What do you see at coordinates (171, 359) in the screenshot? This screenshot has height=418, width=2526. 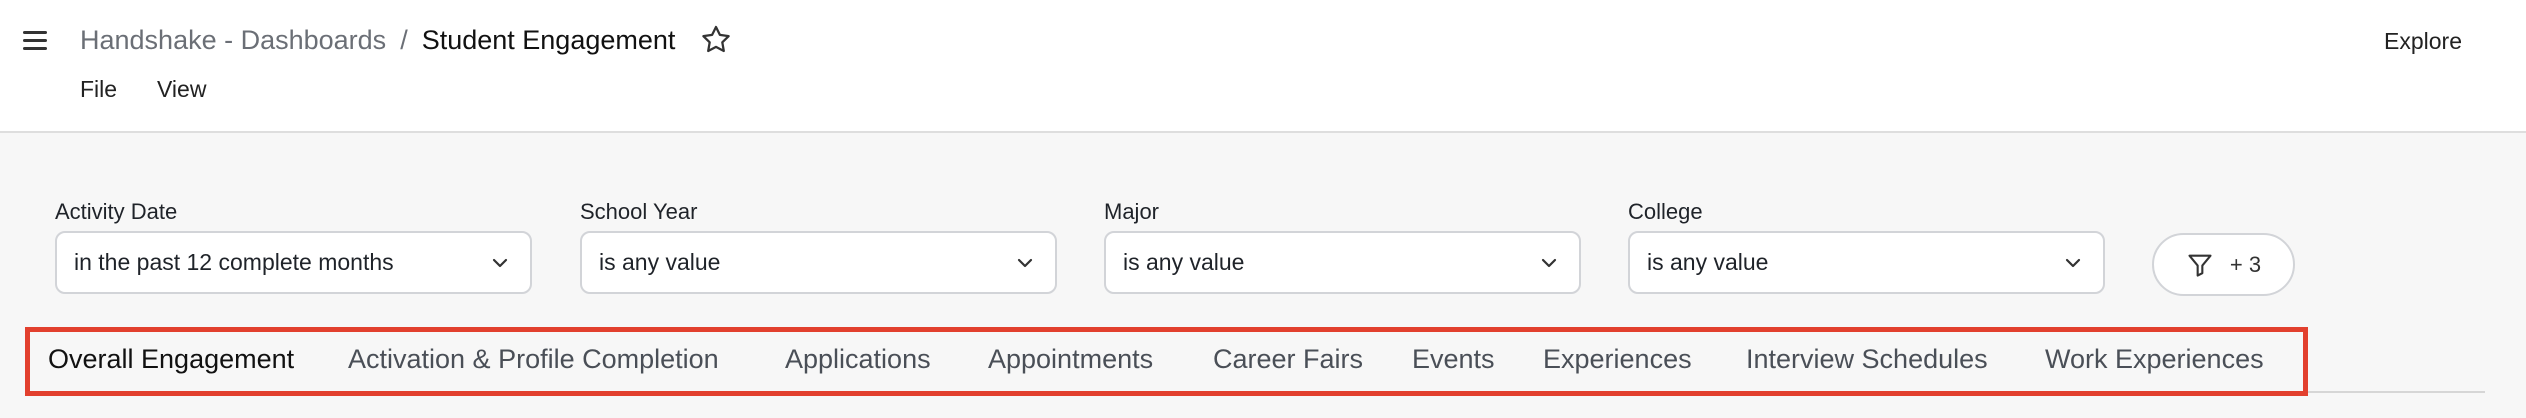 I see `tab-overall-engagement: Overall Engagement` at bounding box center [171, 359].